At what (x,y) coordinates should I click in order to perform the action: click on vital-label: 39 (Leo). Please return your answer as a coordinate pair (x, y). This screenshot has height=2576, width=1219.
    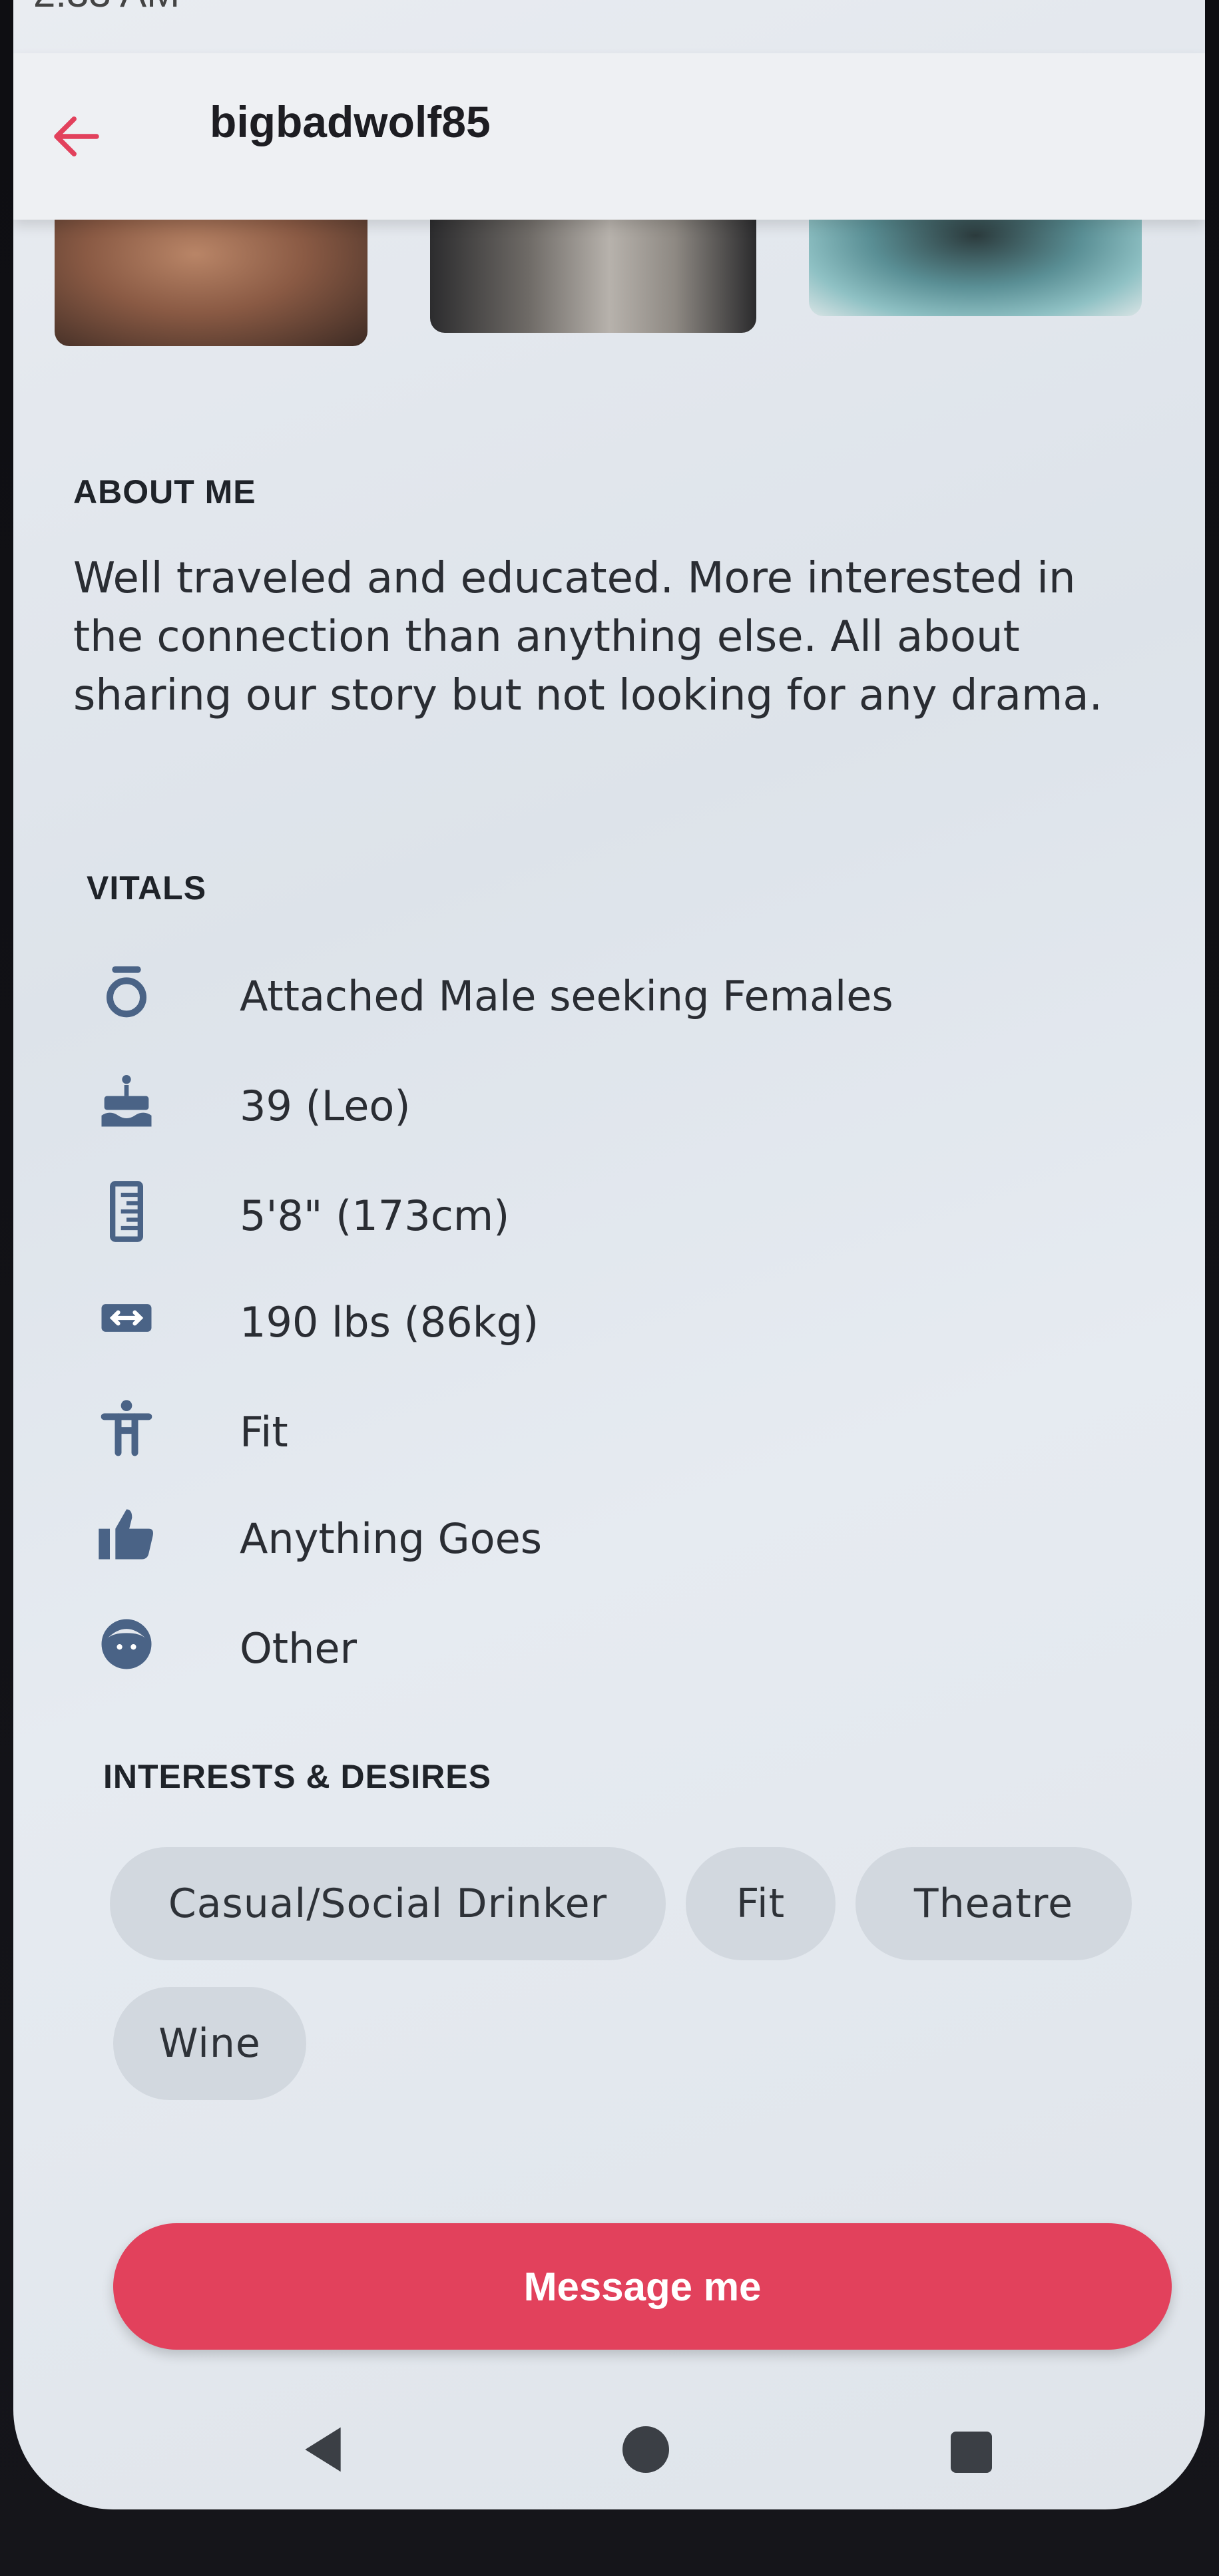
    Looking at the image, I should click on (325, 1106).